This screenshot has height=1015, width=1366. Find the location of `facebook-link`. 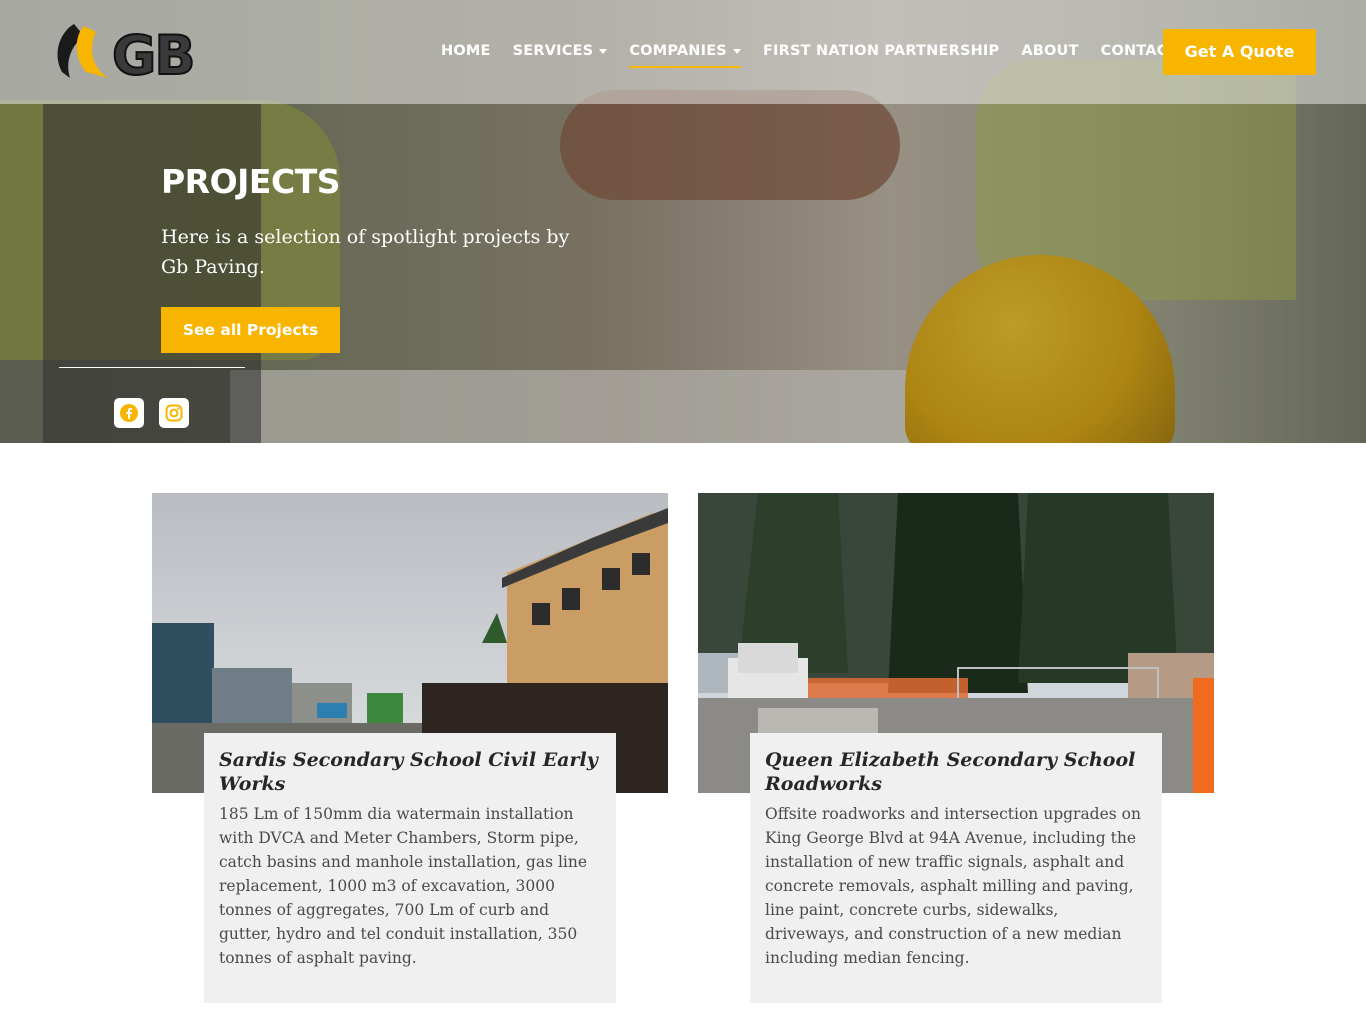

facebook-link is located at coordinates (129, 413).